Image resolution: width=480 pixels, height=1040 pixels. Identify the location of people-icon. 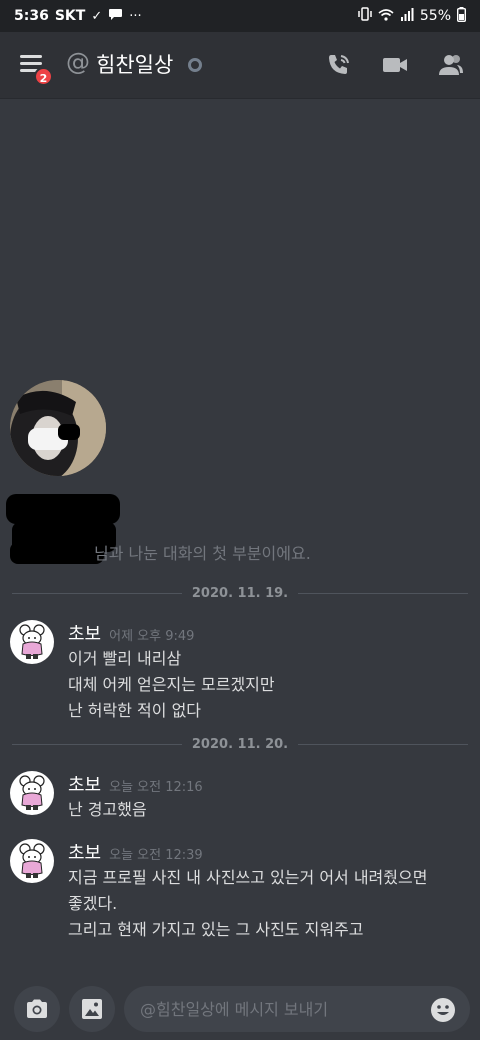
(451, 65).